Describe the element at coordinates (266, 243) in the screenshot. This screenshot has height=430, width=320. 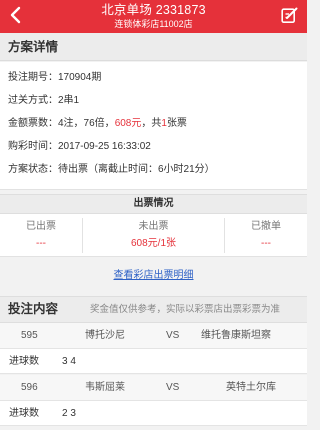
I see `cancelled-value: ---` at that location.